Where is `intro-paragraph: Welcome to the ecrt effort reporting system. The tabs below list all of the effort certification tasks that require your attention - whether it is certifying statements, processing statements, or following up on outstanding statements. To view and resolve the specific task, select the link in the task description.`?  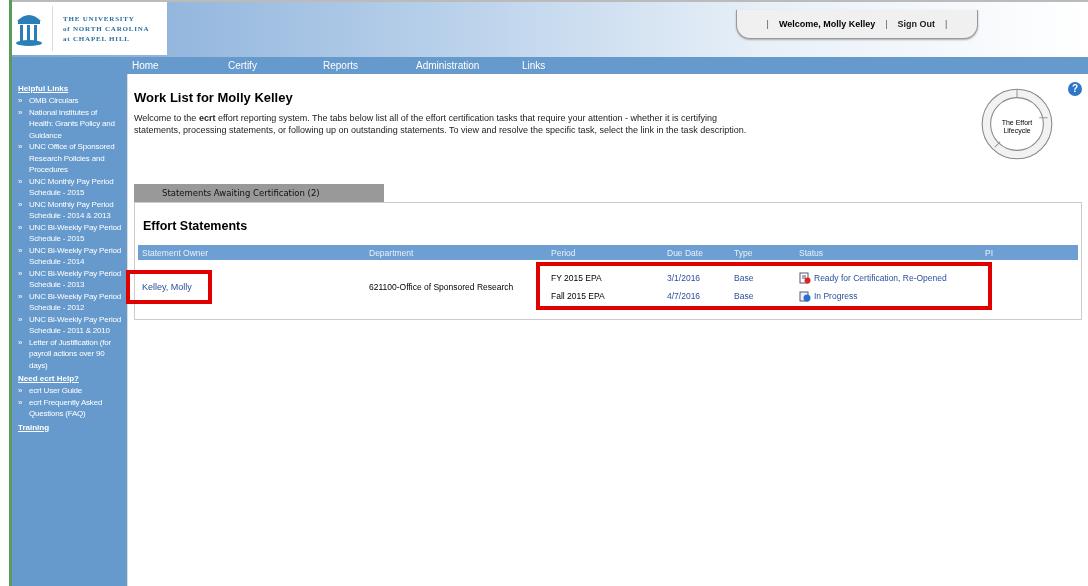 intro-paragraph: Welcome to the ecrt effort reporting system. The tabs below list all of the effort certification tasks that require your attention - whether it is certifying statements, processing statements, or following up on outstanding statements. To view and resolve the specific task, select the link in the task description. is located at coordinates (441, 124).